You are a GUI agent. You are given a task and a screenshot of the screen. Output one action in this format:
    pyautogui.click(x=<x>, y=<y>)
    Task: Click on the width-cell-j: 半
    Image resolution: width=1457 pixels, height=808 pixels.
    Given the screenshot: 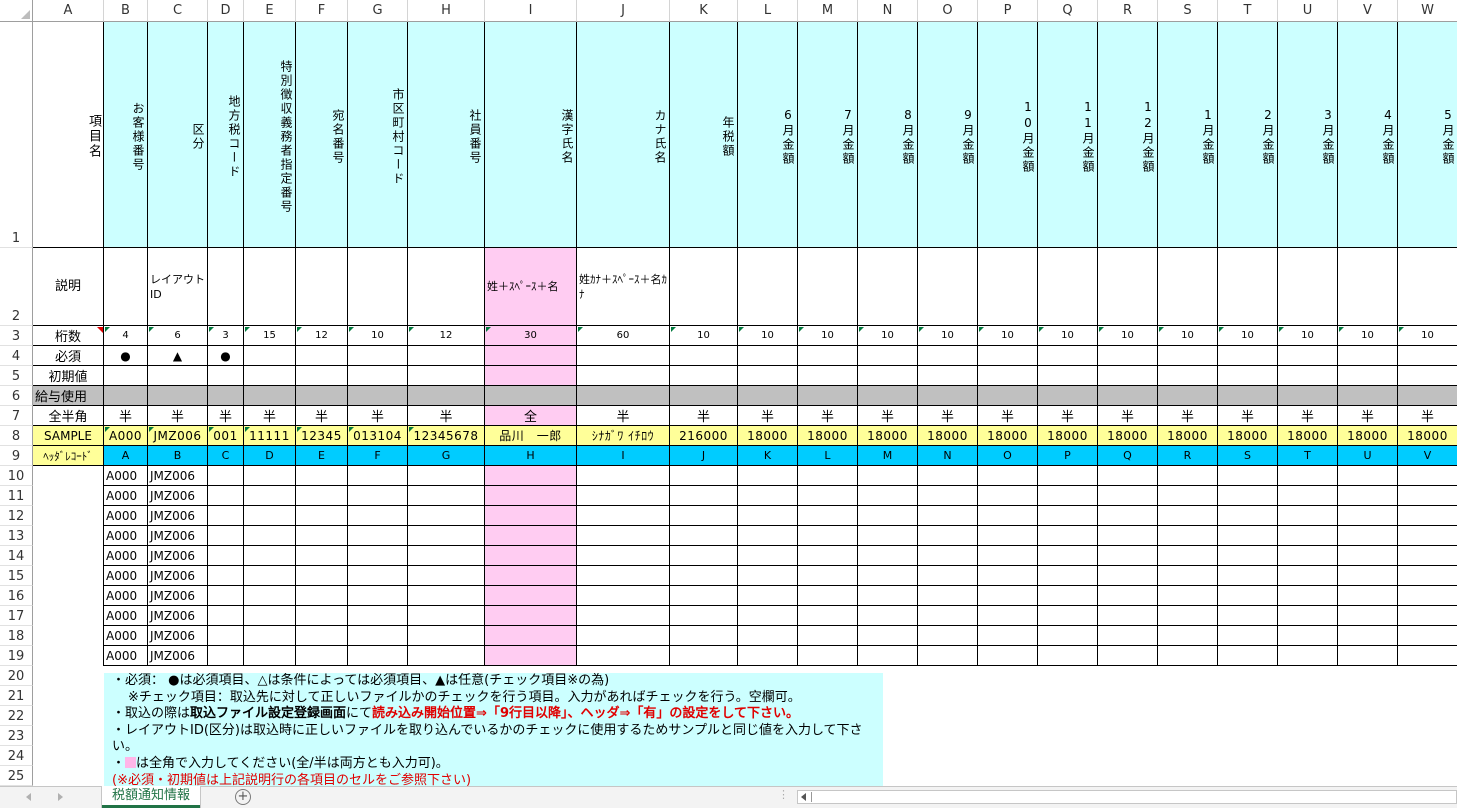 What is the action you would take?
    pyautogui.click(x=623, y=416)
    